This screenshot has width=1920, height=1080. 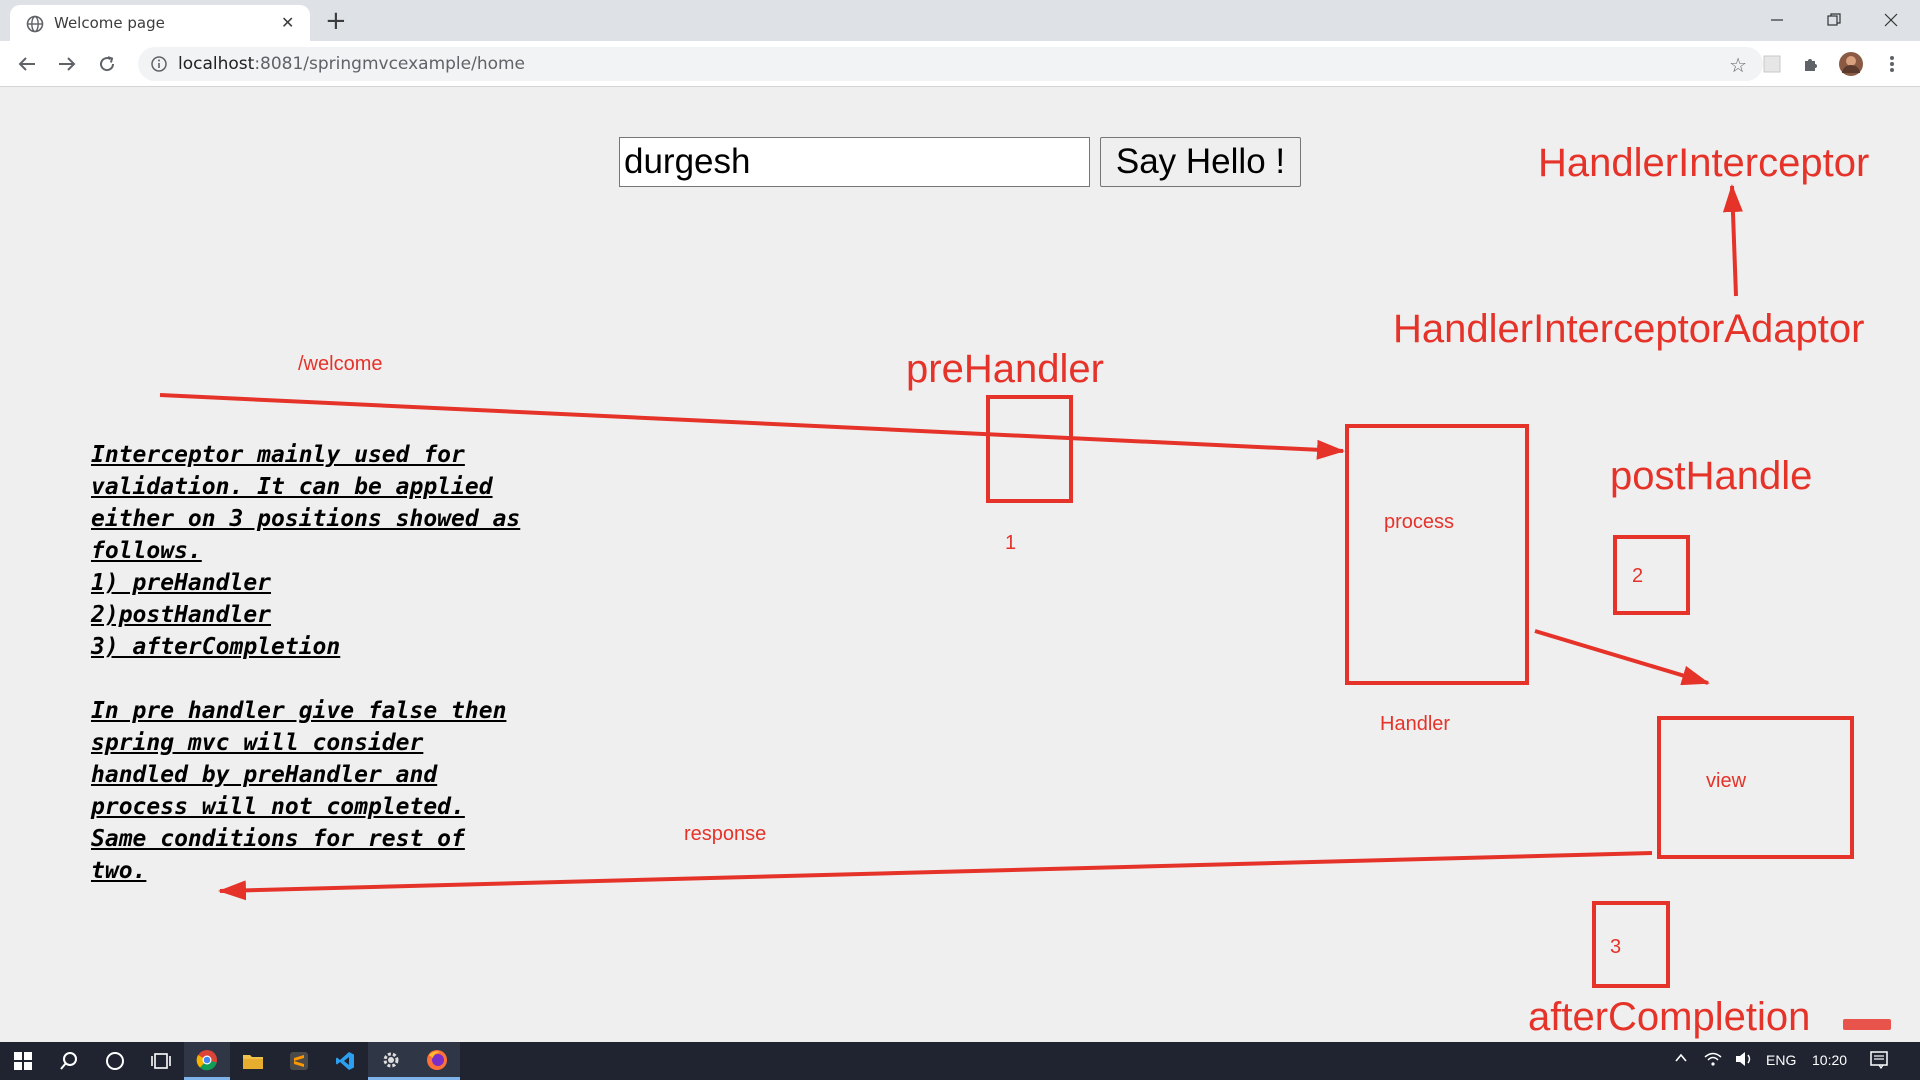 What do you see at coordinates (299, 711) in the screenshot?
I see `notes-line: In pre handler give false then` at bounding box center [299, 711].